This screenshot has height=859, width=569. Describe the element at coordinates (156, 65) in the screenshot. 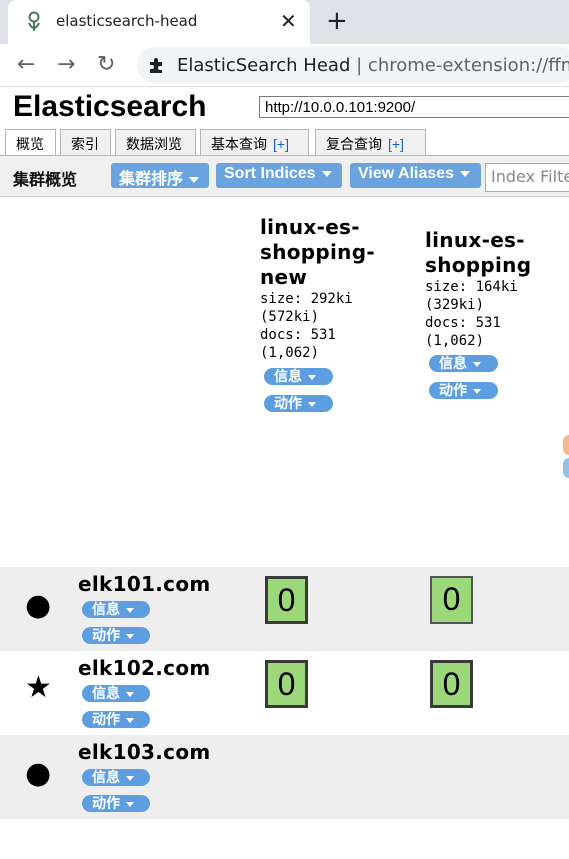

I see `extension-puzzle-icon` at that location.